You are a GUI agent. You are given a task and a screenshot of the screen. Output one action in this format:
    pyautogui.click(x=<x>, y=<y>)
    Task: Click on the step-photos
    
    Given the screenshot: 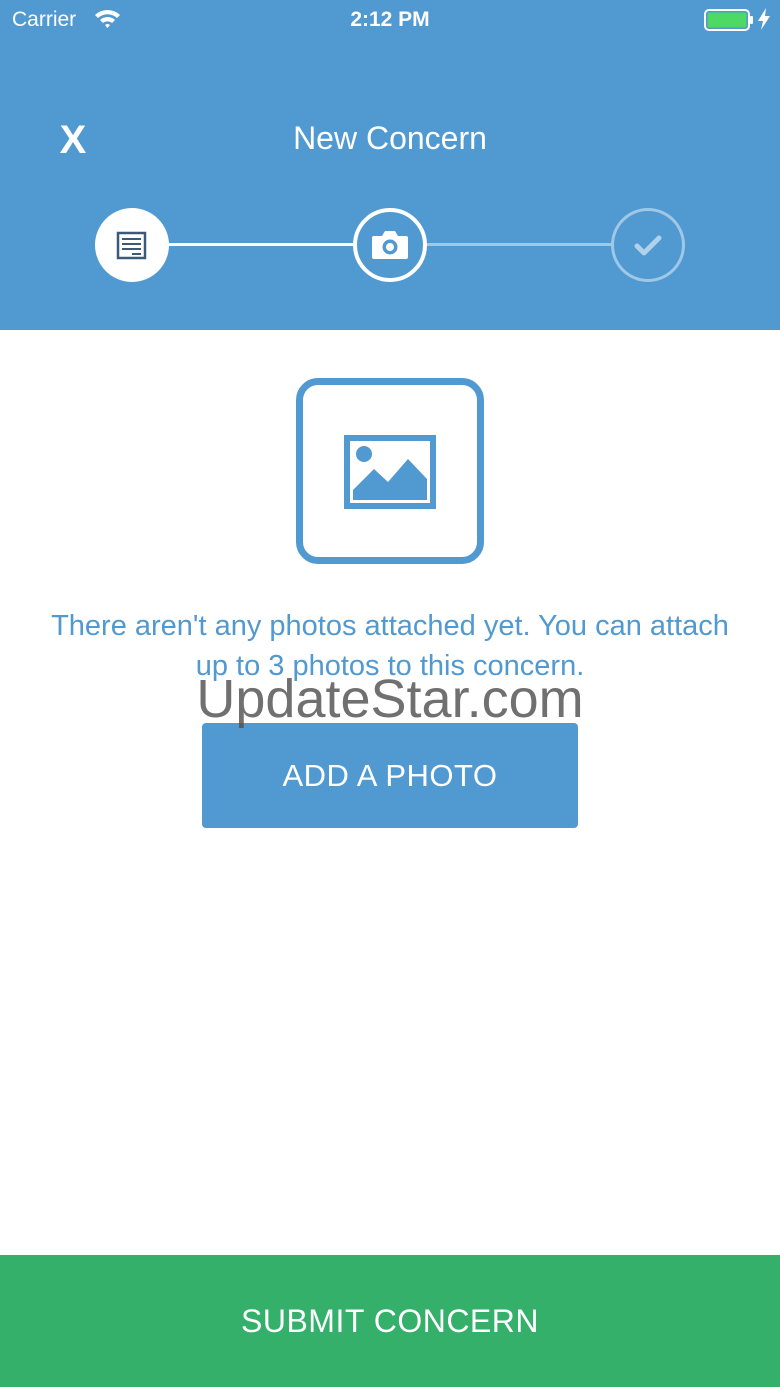 What is the action you would take?
    pyautogui.click(x=390, y=245)
    